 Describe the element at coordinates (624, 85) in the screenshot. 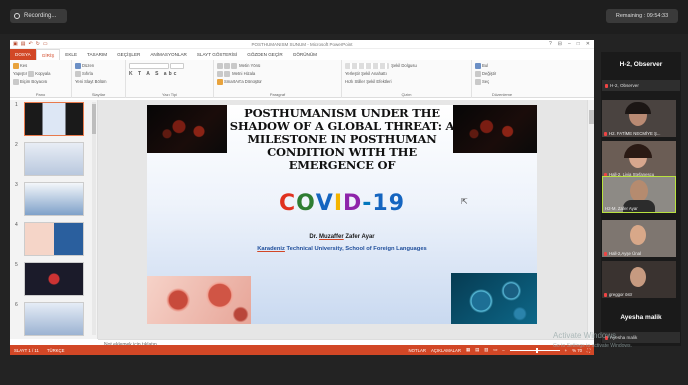

I see `self-name: H-2, Observer` at that location.